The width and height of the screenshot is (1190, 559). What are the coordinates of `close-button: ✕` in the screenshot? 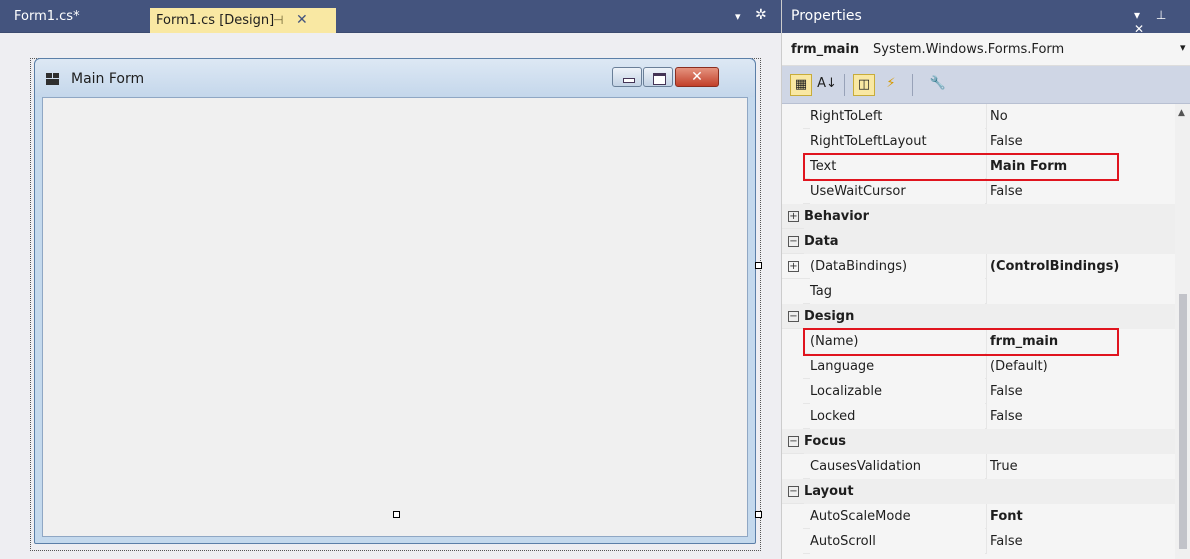 It's located at (697, 77).